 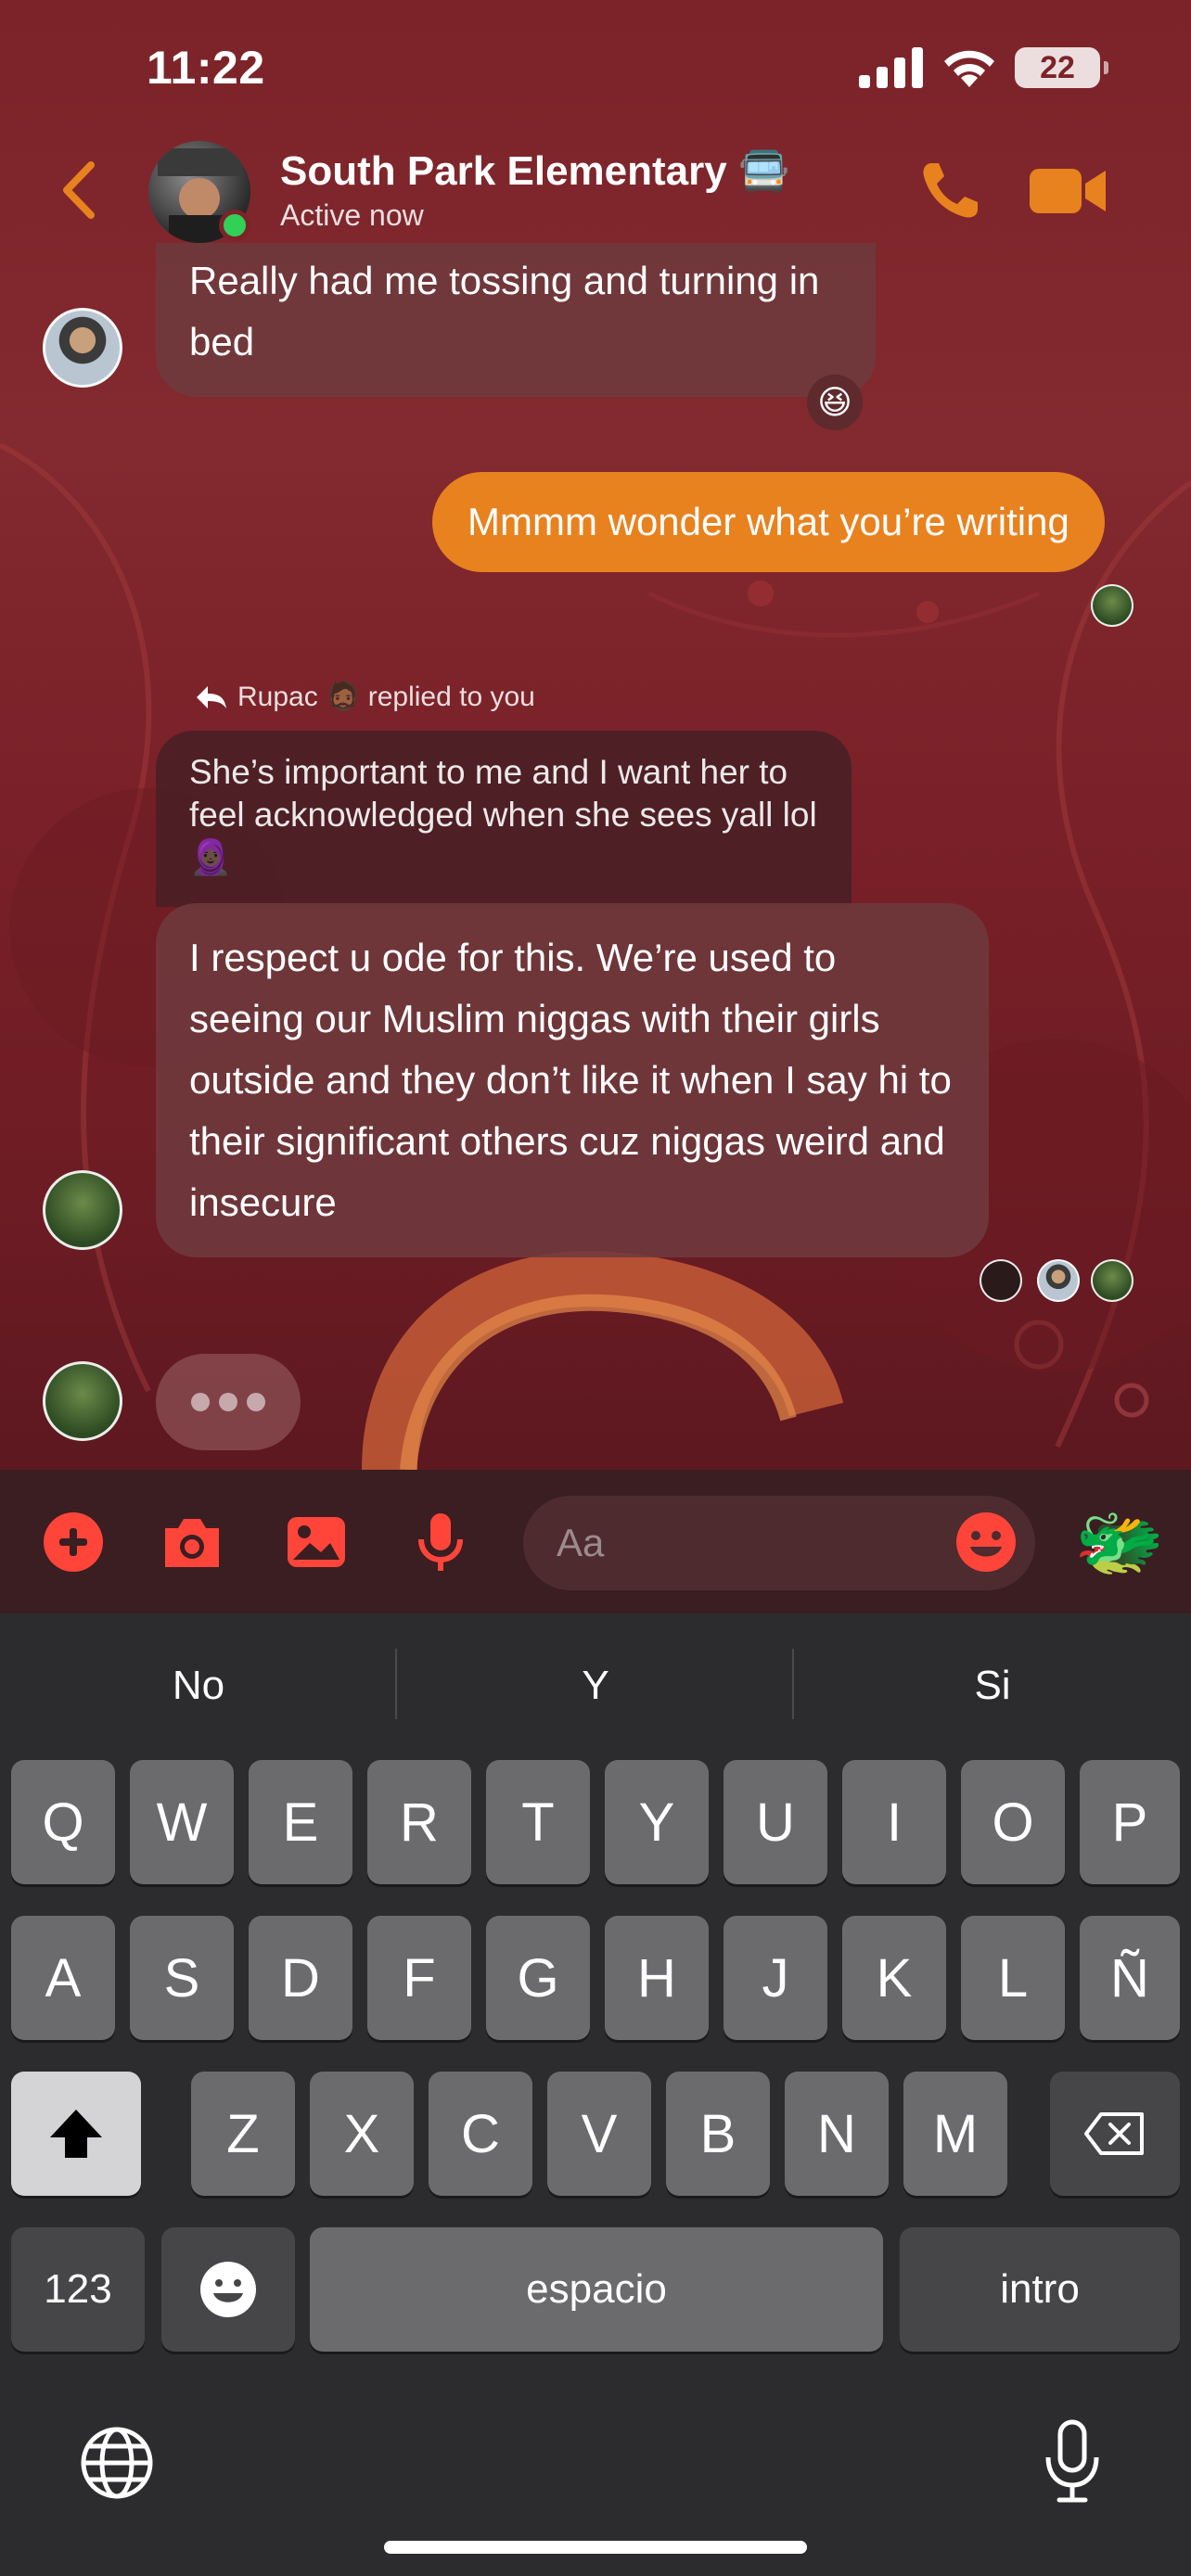 I want to click on key-a: A, so click(x=63, y=1978).